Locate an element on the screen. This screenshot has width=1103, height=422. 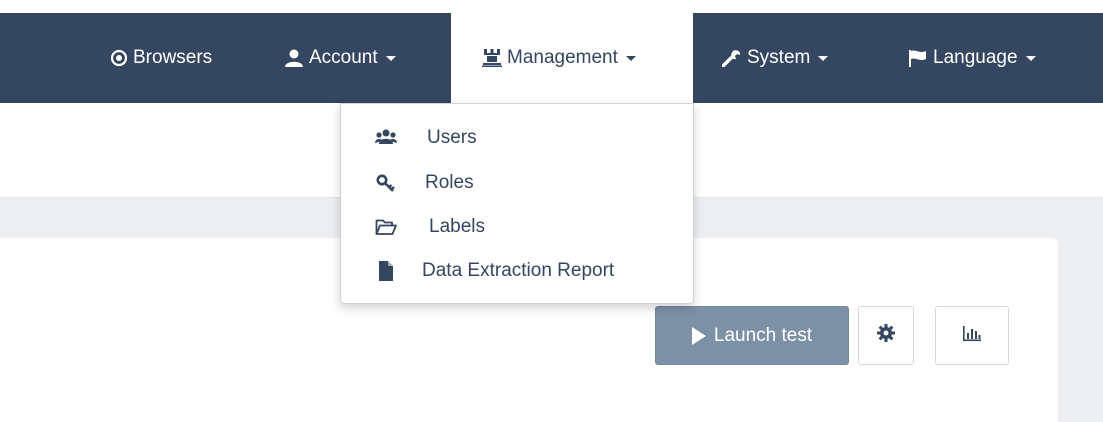
file-icon is located at coordinates (386, 271).